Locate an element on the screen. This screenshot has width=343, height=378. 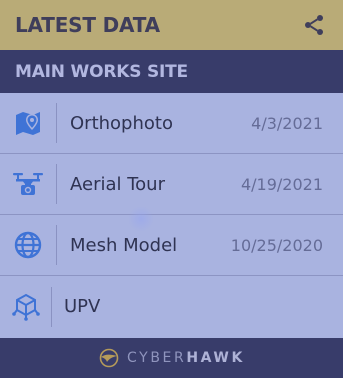
drone-icon is located at coordinates (28, 184).